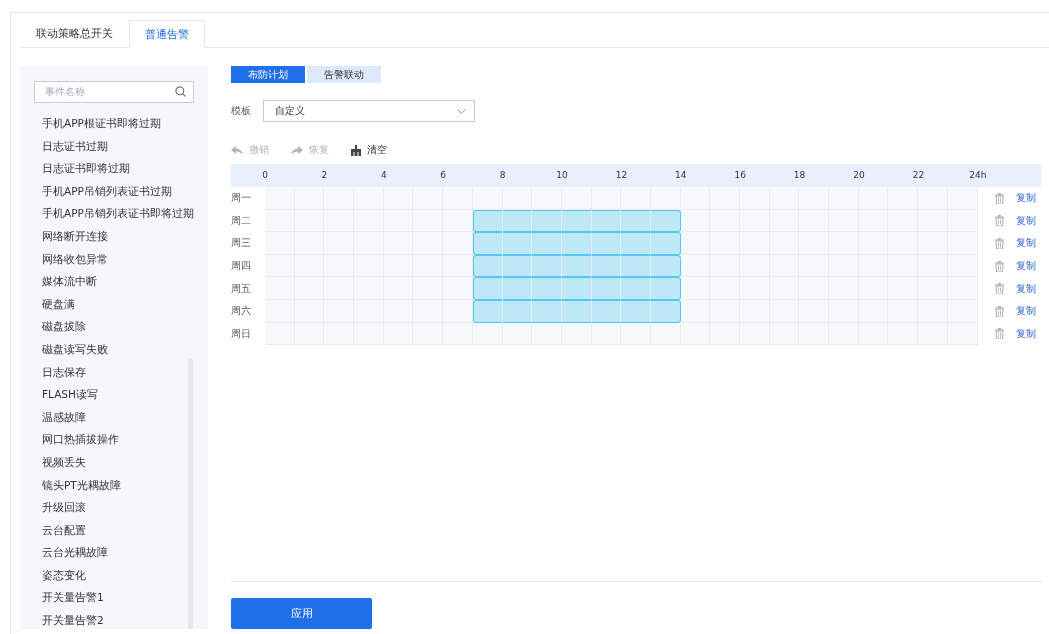 The height and width of the screenshot is (634, 1049). Describe the element at coordinates (114, 349) in the screenshot. I see `event-item: 磁盘读写失败` at that location.